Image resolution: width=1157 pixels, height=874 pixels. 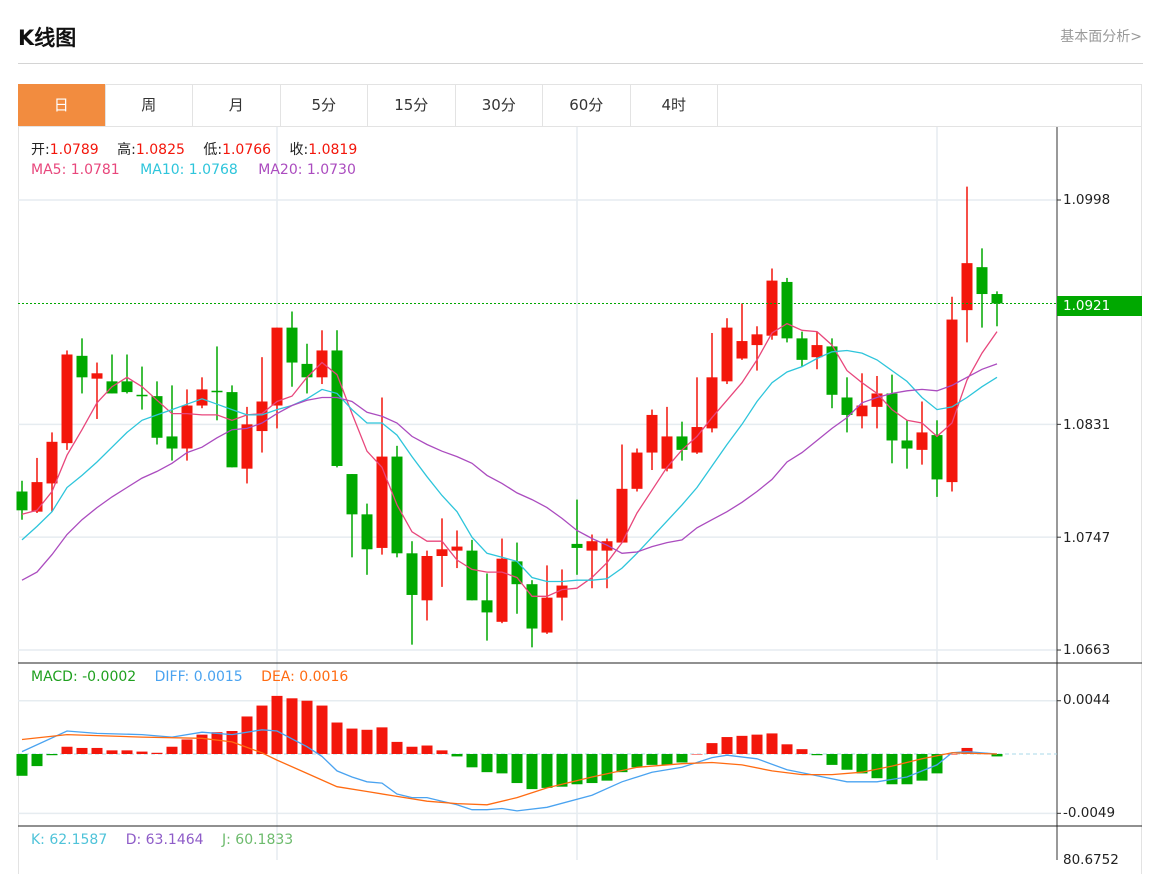 I want to click on high-value: 1.0825, so click(x=160, y=150).